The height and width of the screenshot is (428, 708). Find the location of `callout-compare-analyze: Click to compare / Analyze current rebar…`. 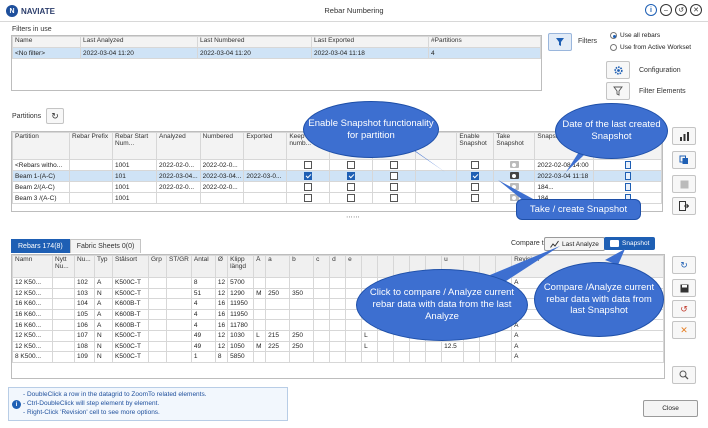

callout-compare-analyze: Click to compare / Analyze current rebar… is located at coordinates (442, 305).